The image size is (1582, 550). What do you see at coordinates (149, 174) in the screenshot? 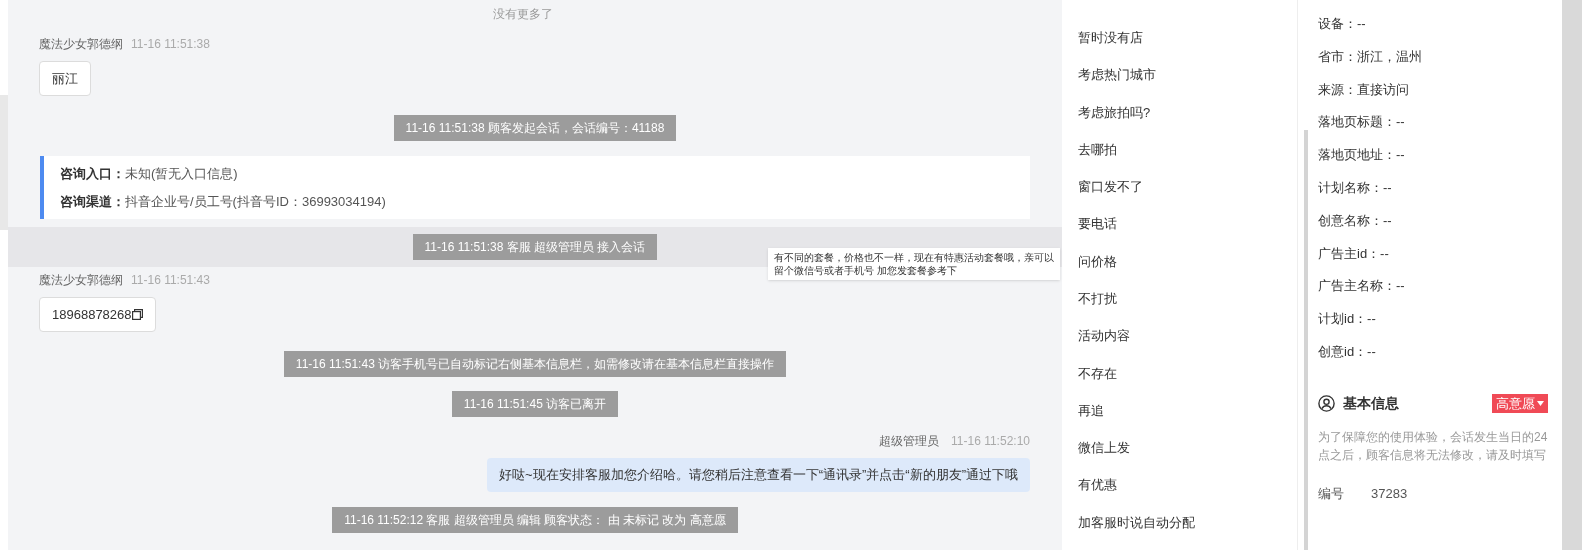
I see `entry-info-text: 咨询入口：未知(暂无入口信息)` at bounding box center [149, 174].